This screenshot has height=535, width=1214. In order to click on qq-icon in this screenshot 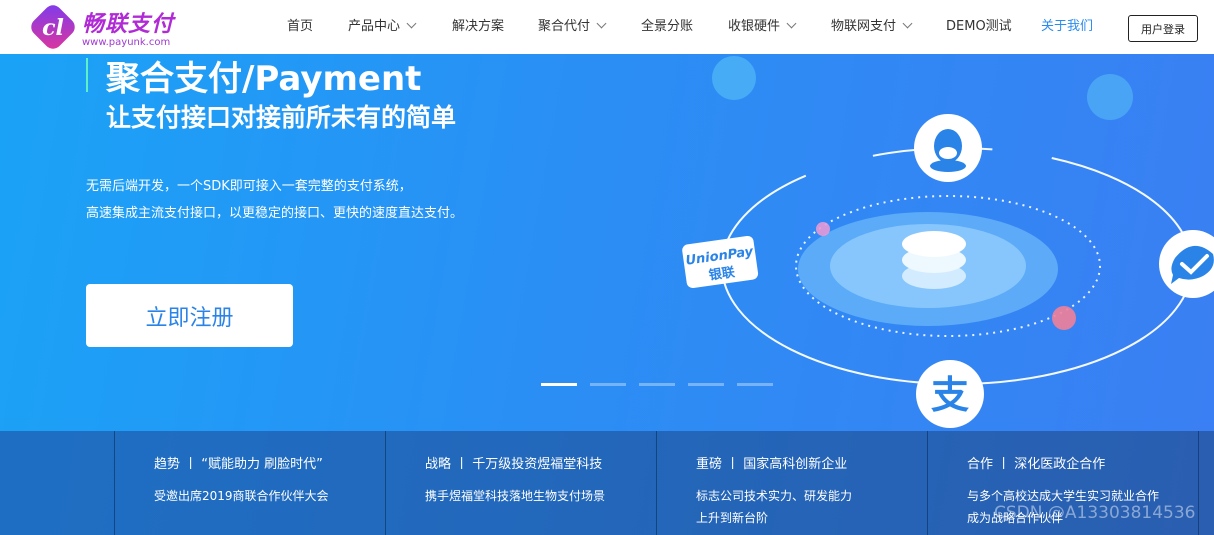, I will do `click(948, 148)`.